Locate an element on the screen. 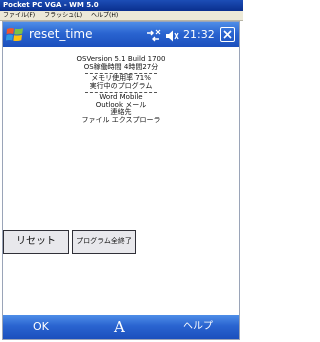  connectivity-icon is located at coordinates (153, 35).